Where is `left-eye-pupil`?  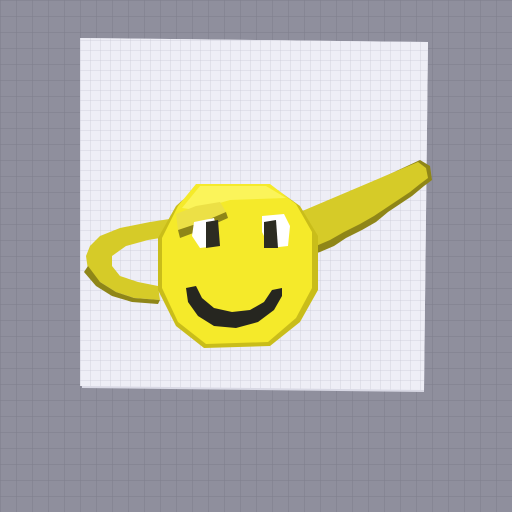
left-eye-pupil is located at coordinates (213, 234).